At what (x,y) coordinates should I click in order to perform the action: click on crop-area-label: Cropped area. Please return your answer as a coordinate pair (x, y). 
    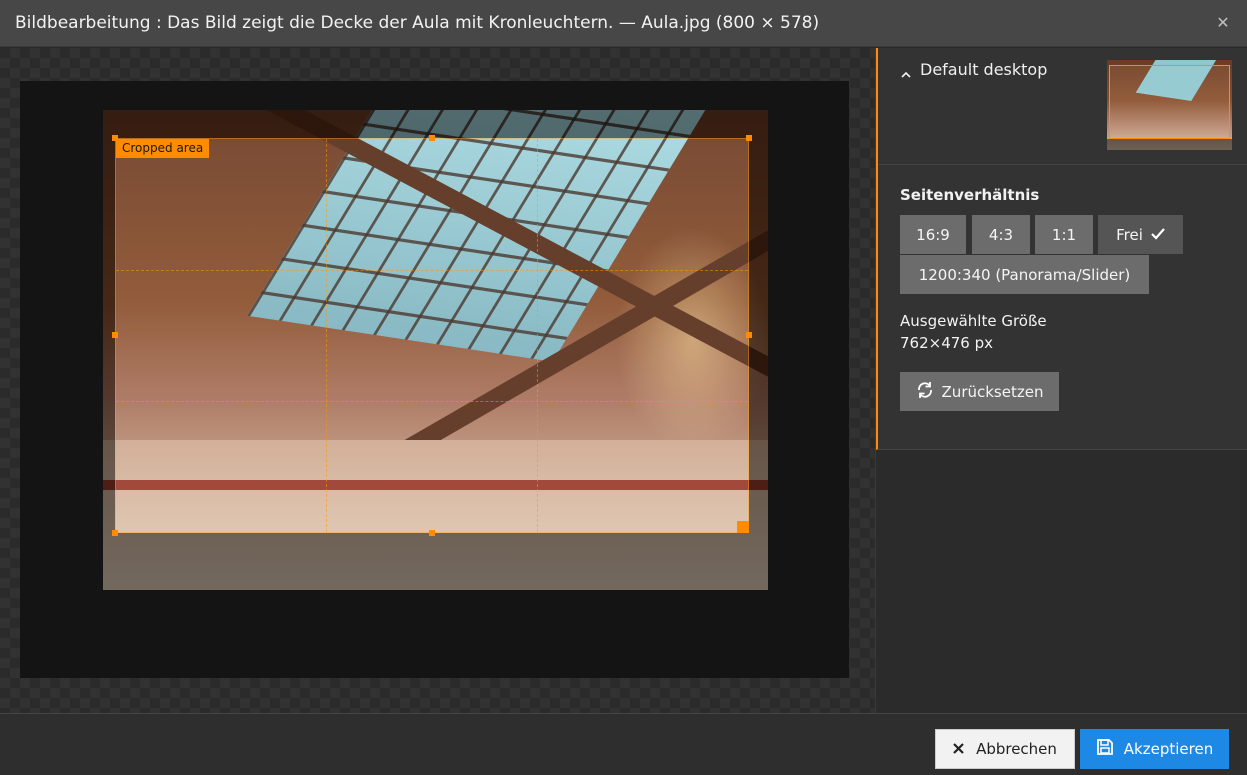
    Looking at the image, I should click on (163, 148).